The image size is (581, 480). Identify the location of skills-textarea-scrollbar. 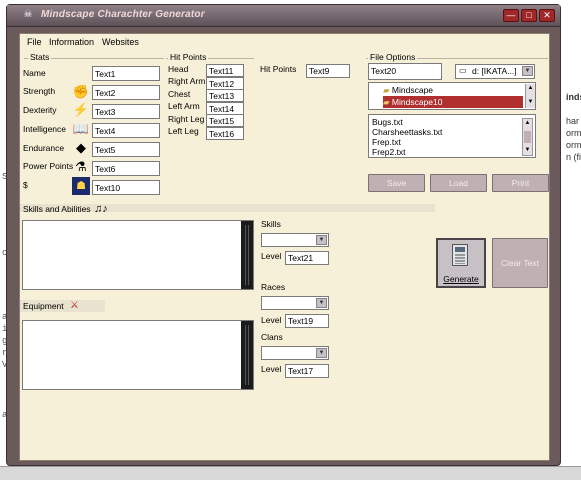
(247, 255).